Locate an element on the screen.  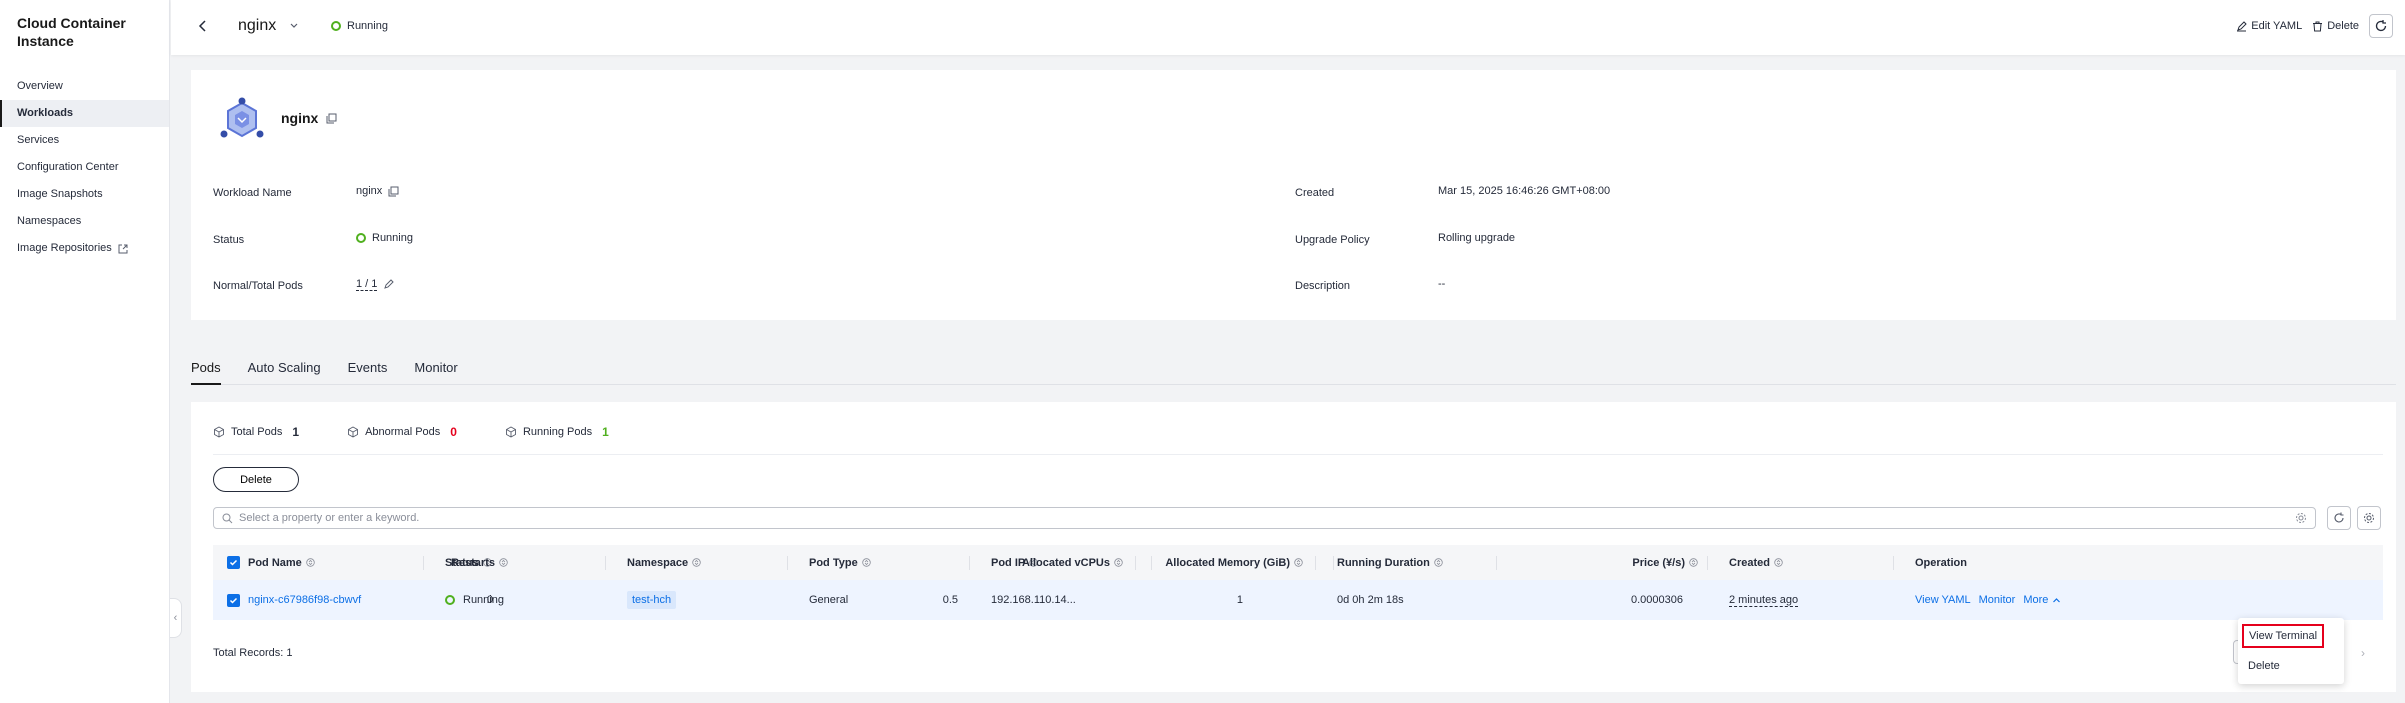
settings-gear-icon is located at coordinates (2301, 518).